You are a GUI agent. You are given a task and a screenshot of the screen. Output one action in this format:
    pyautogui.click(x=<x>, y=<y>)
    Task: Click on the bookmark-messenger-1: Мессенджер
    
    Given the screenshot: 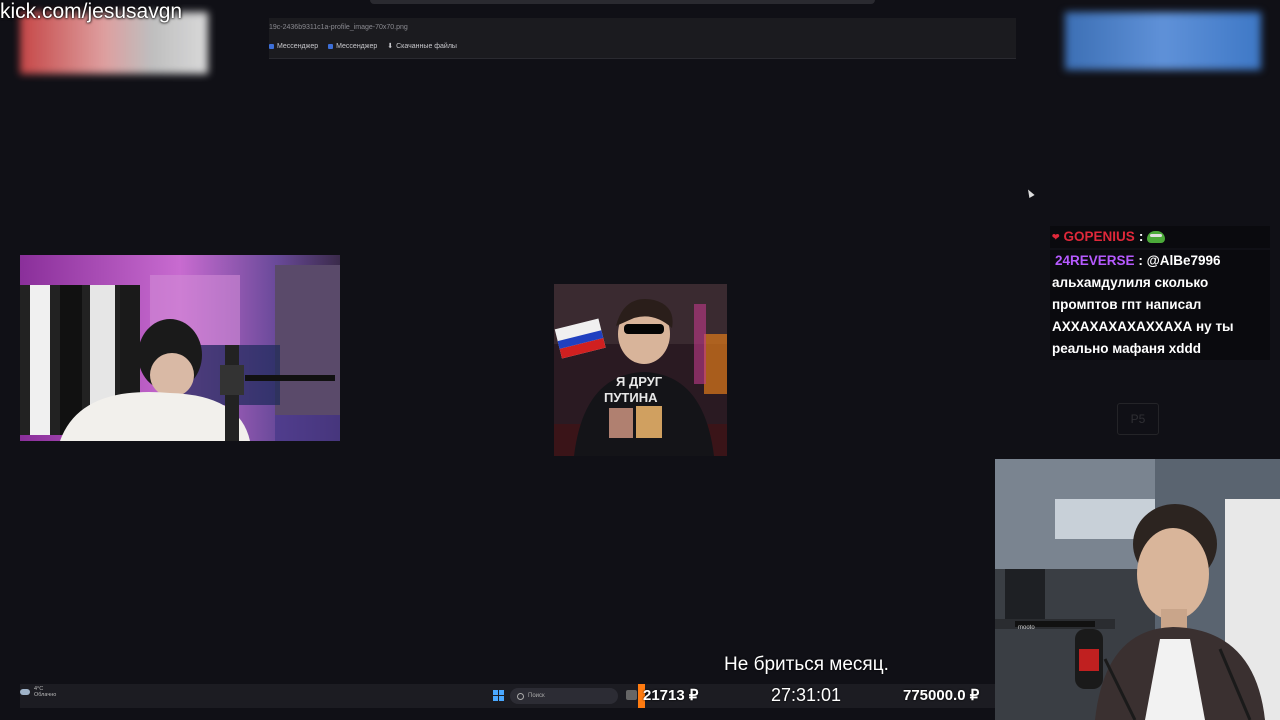 What is the action you would take?
    pyautogui.click(x=293, y=46)
    